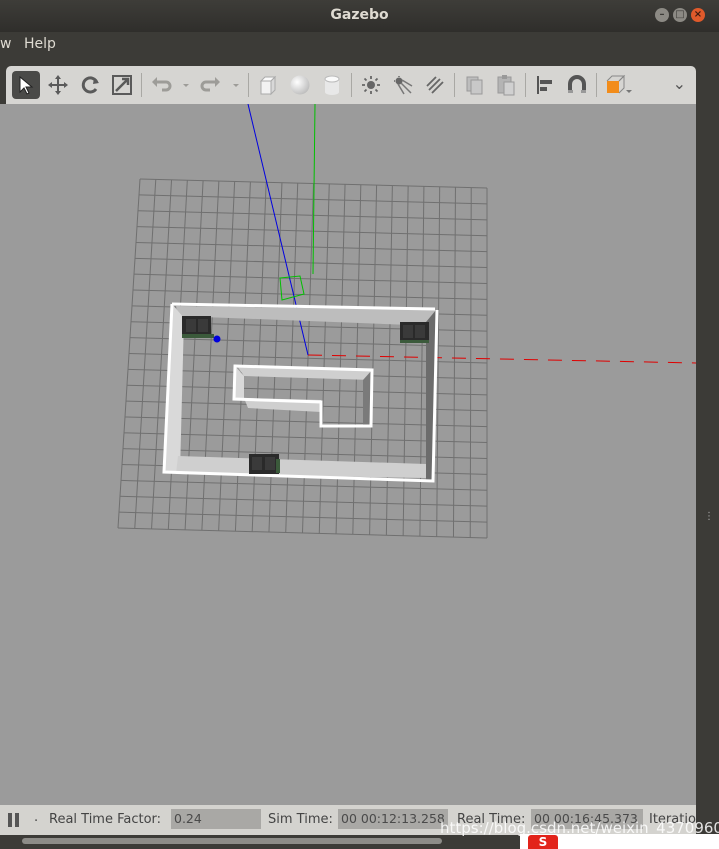 This screenshot has height=849, width=719. What do you see at coordinates (303, 396) in the screenshot?
I see `inner-wall` at bounding box center [303, 396].